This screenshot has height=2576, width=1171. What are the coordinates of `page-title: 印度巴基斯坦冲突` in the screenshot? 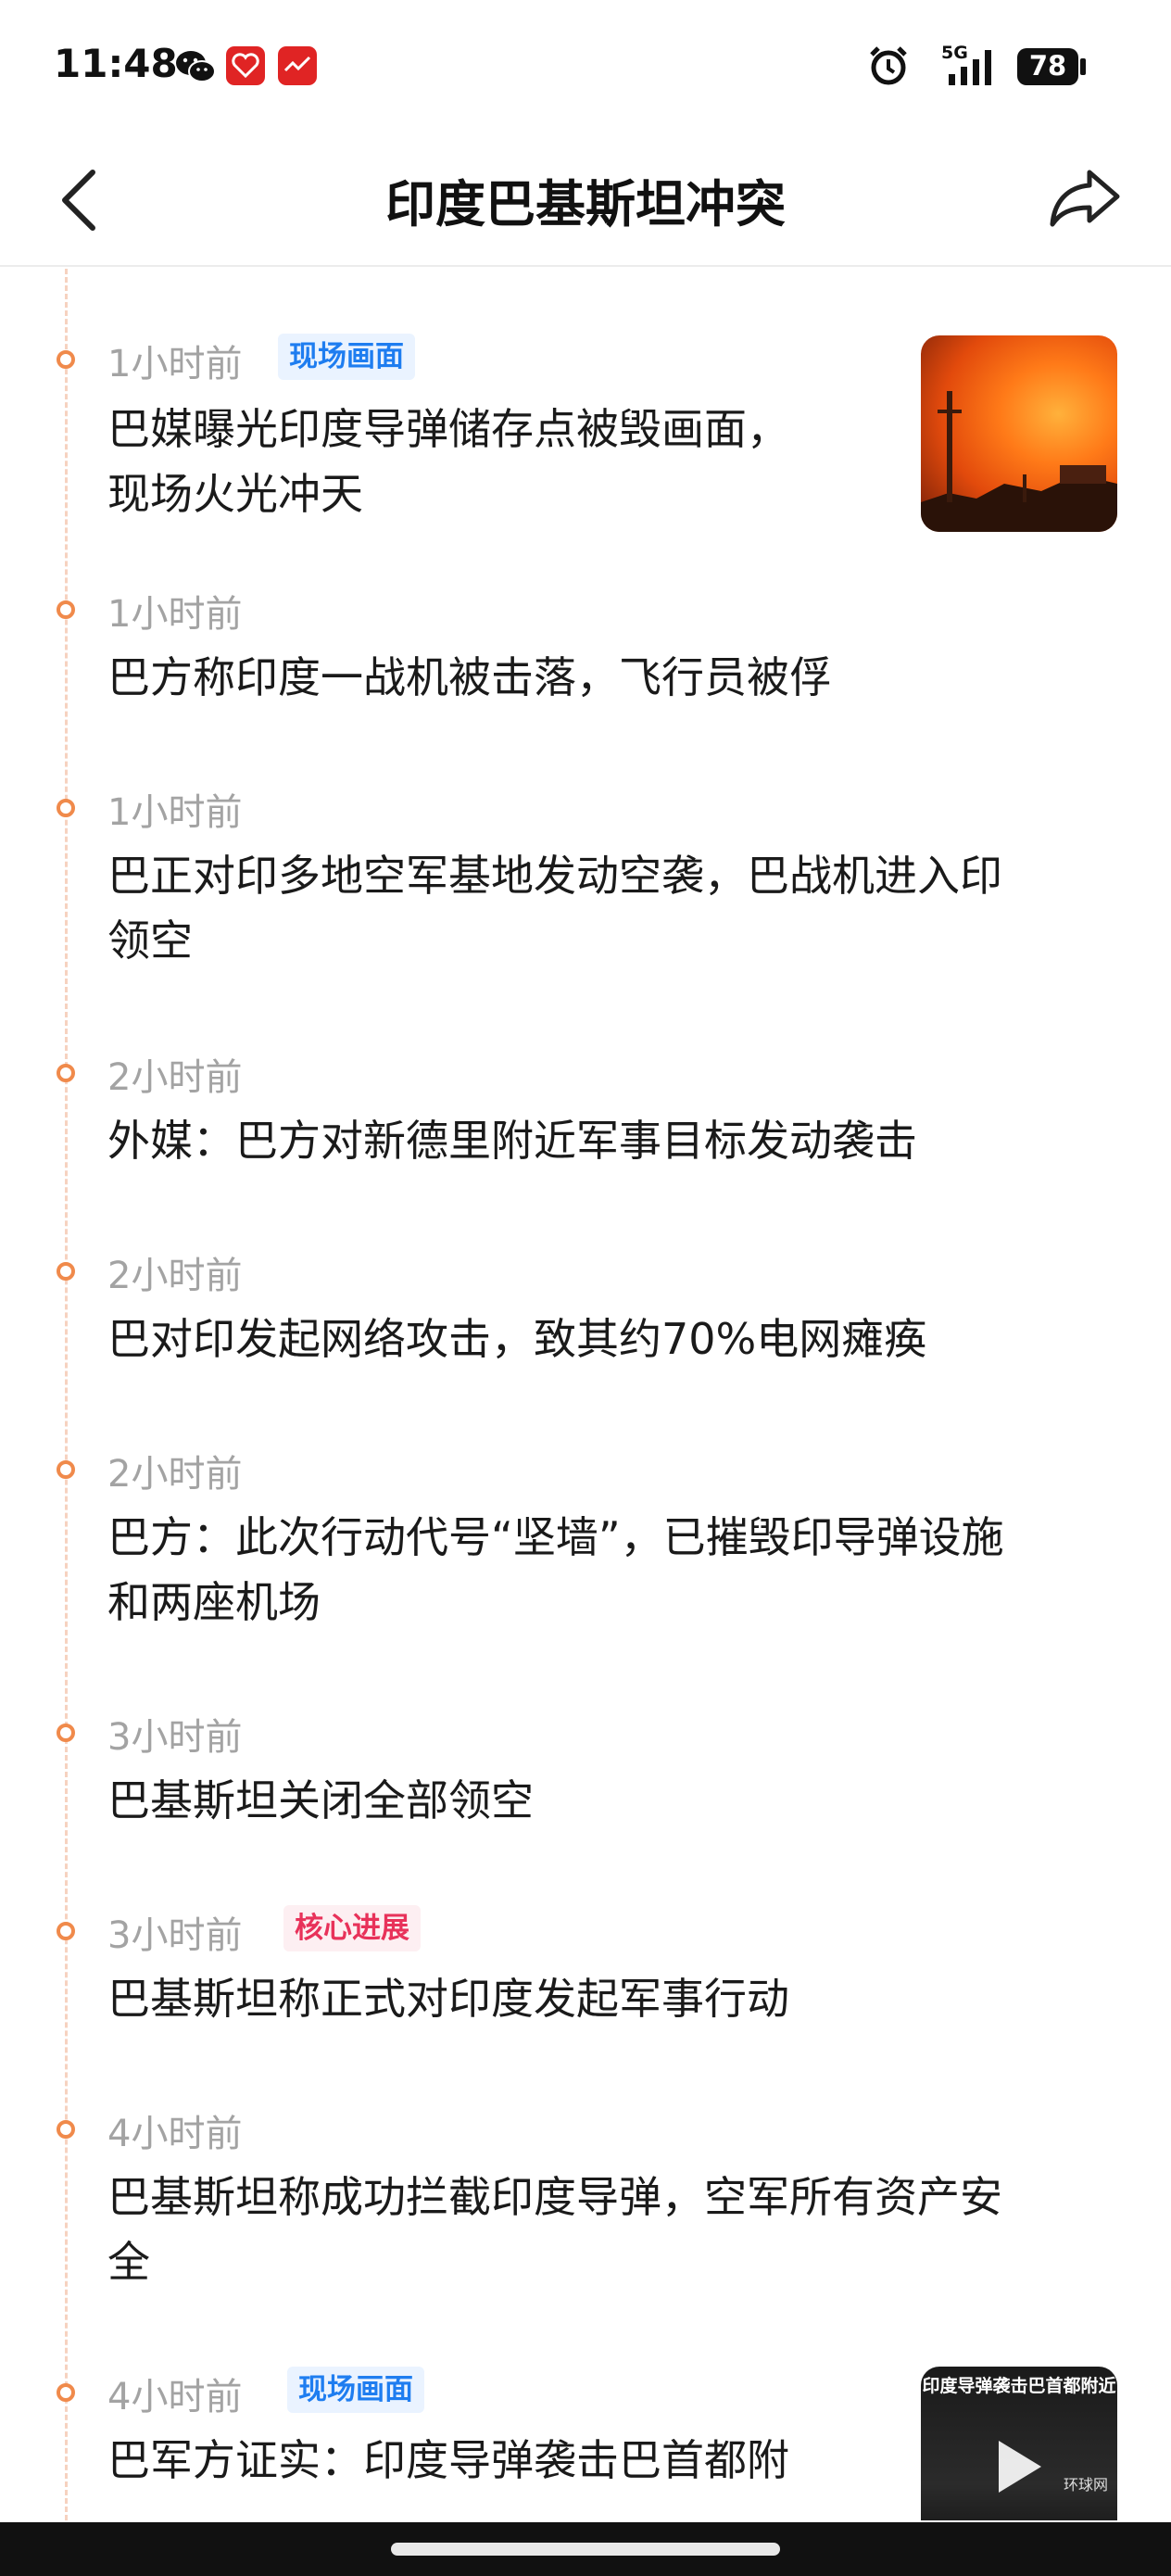 It's located at (585, 205).